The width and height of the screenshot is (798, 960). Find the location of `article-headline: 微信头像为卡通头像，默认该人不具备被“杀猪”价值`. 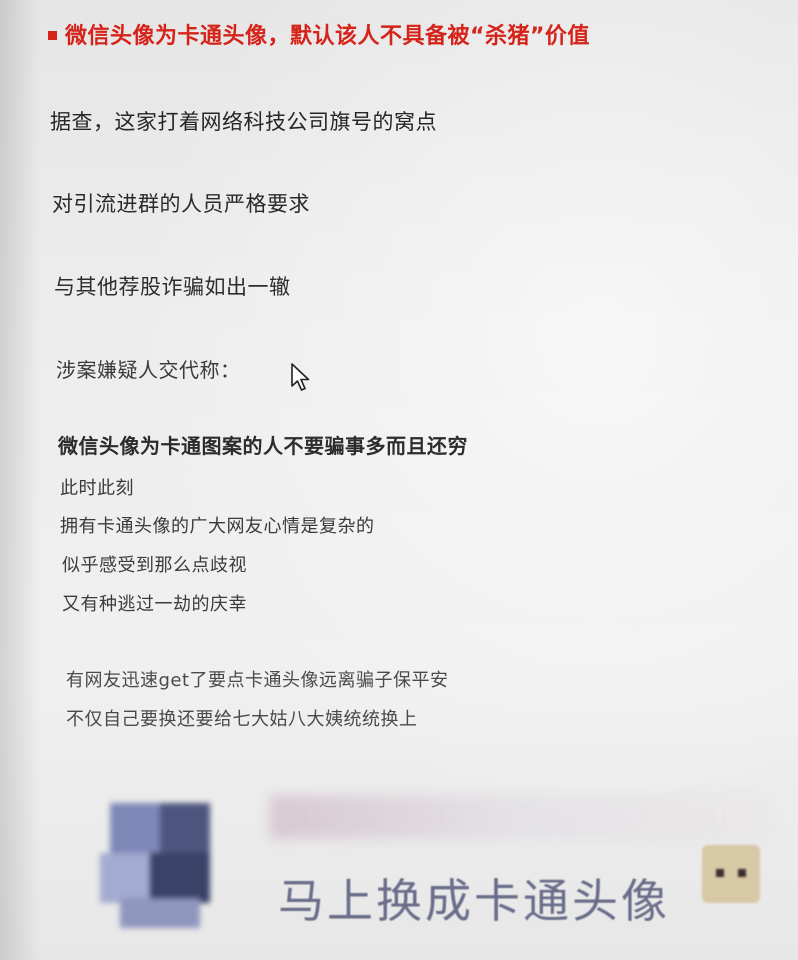

article-headline: 微信头像为卡通头像，默认该人不具备被“杀猪”价值 is located at coordinates (319, 34).